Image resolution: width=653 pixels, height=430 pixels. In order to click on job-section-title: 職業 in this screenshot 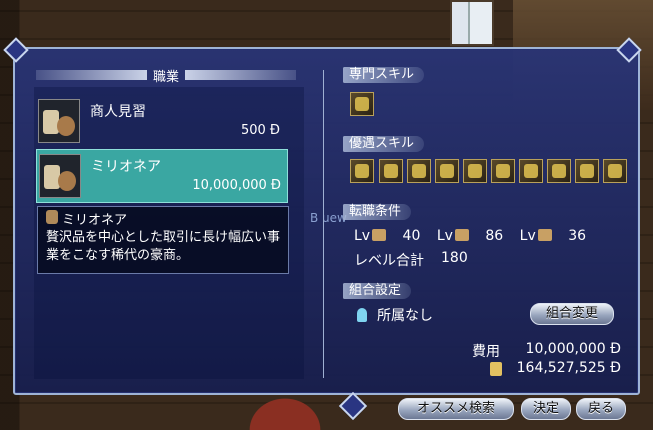, I will do `click(166, 75)`.